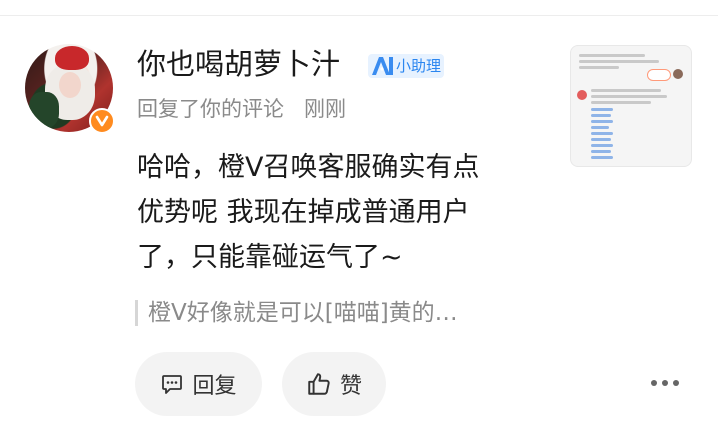 The height and width of the screenshot is (427, 718). What do you see at coordinates (303, 212) in the screenshot?
I see `comment-line: 优势呢 我现在掉成普通用户` at bounding box center [303, 212].